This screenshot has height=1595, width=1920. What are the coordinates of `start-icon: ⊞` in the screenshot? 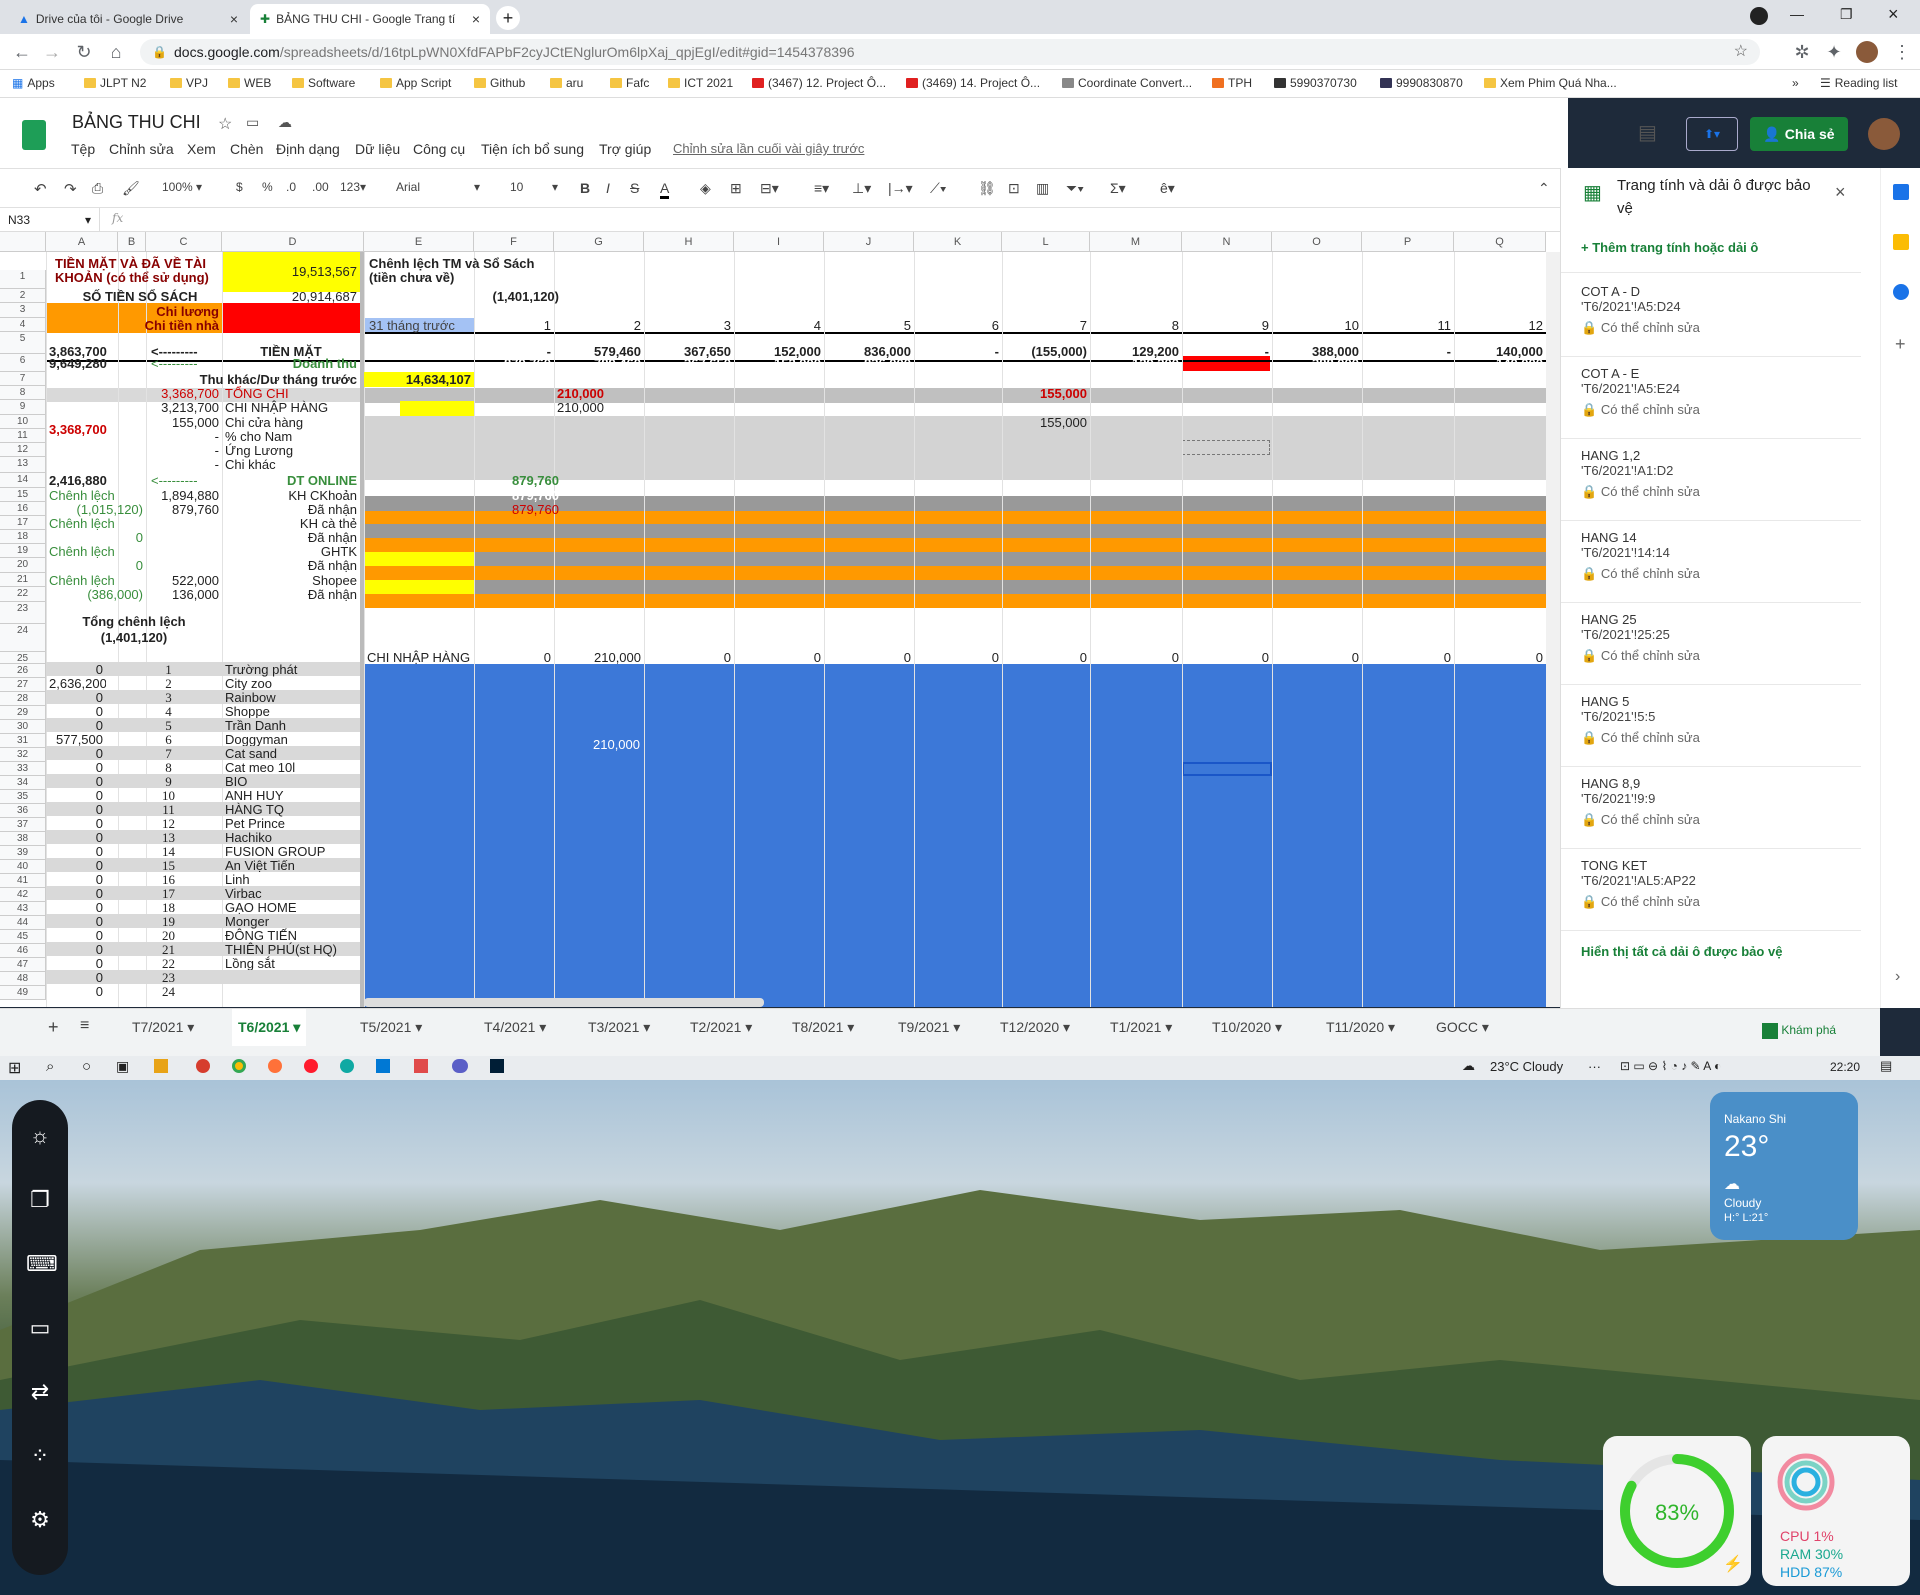 It's located at (14, 1068).